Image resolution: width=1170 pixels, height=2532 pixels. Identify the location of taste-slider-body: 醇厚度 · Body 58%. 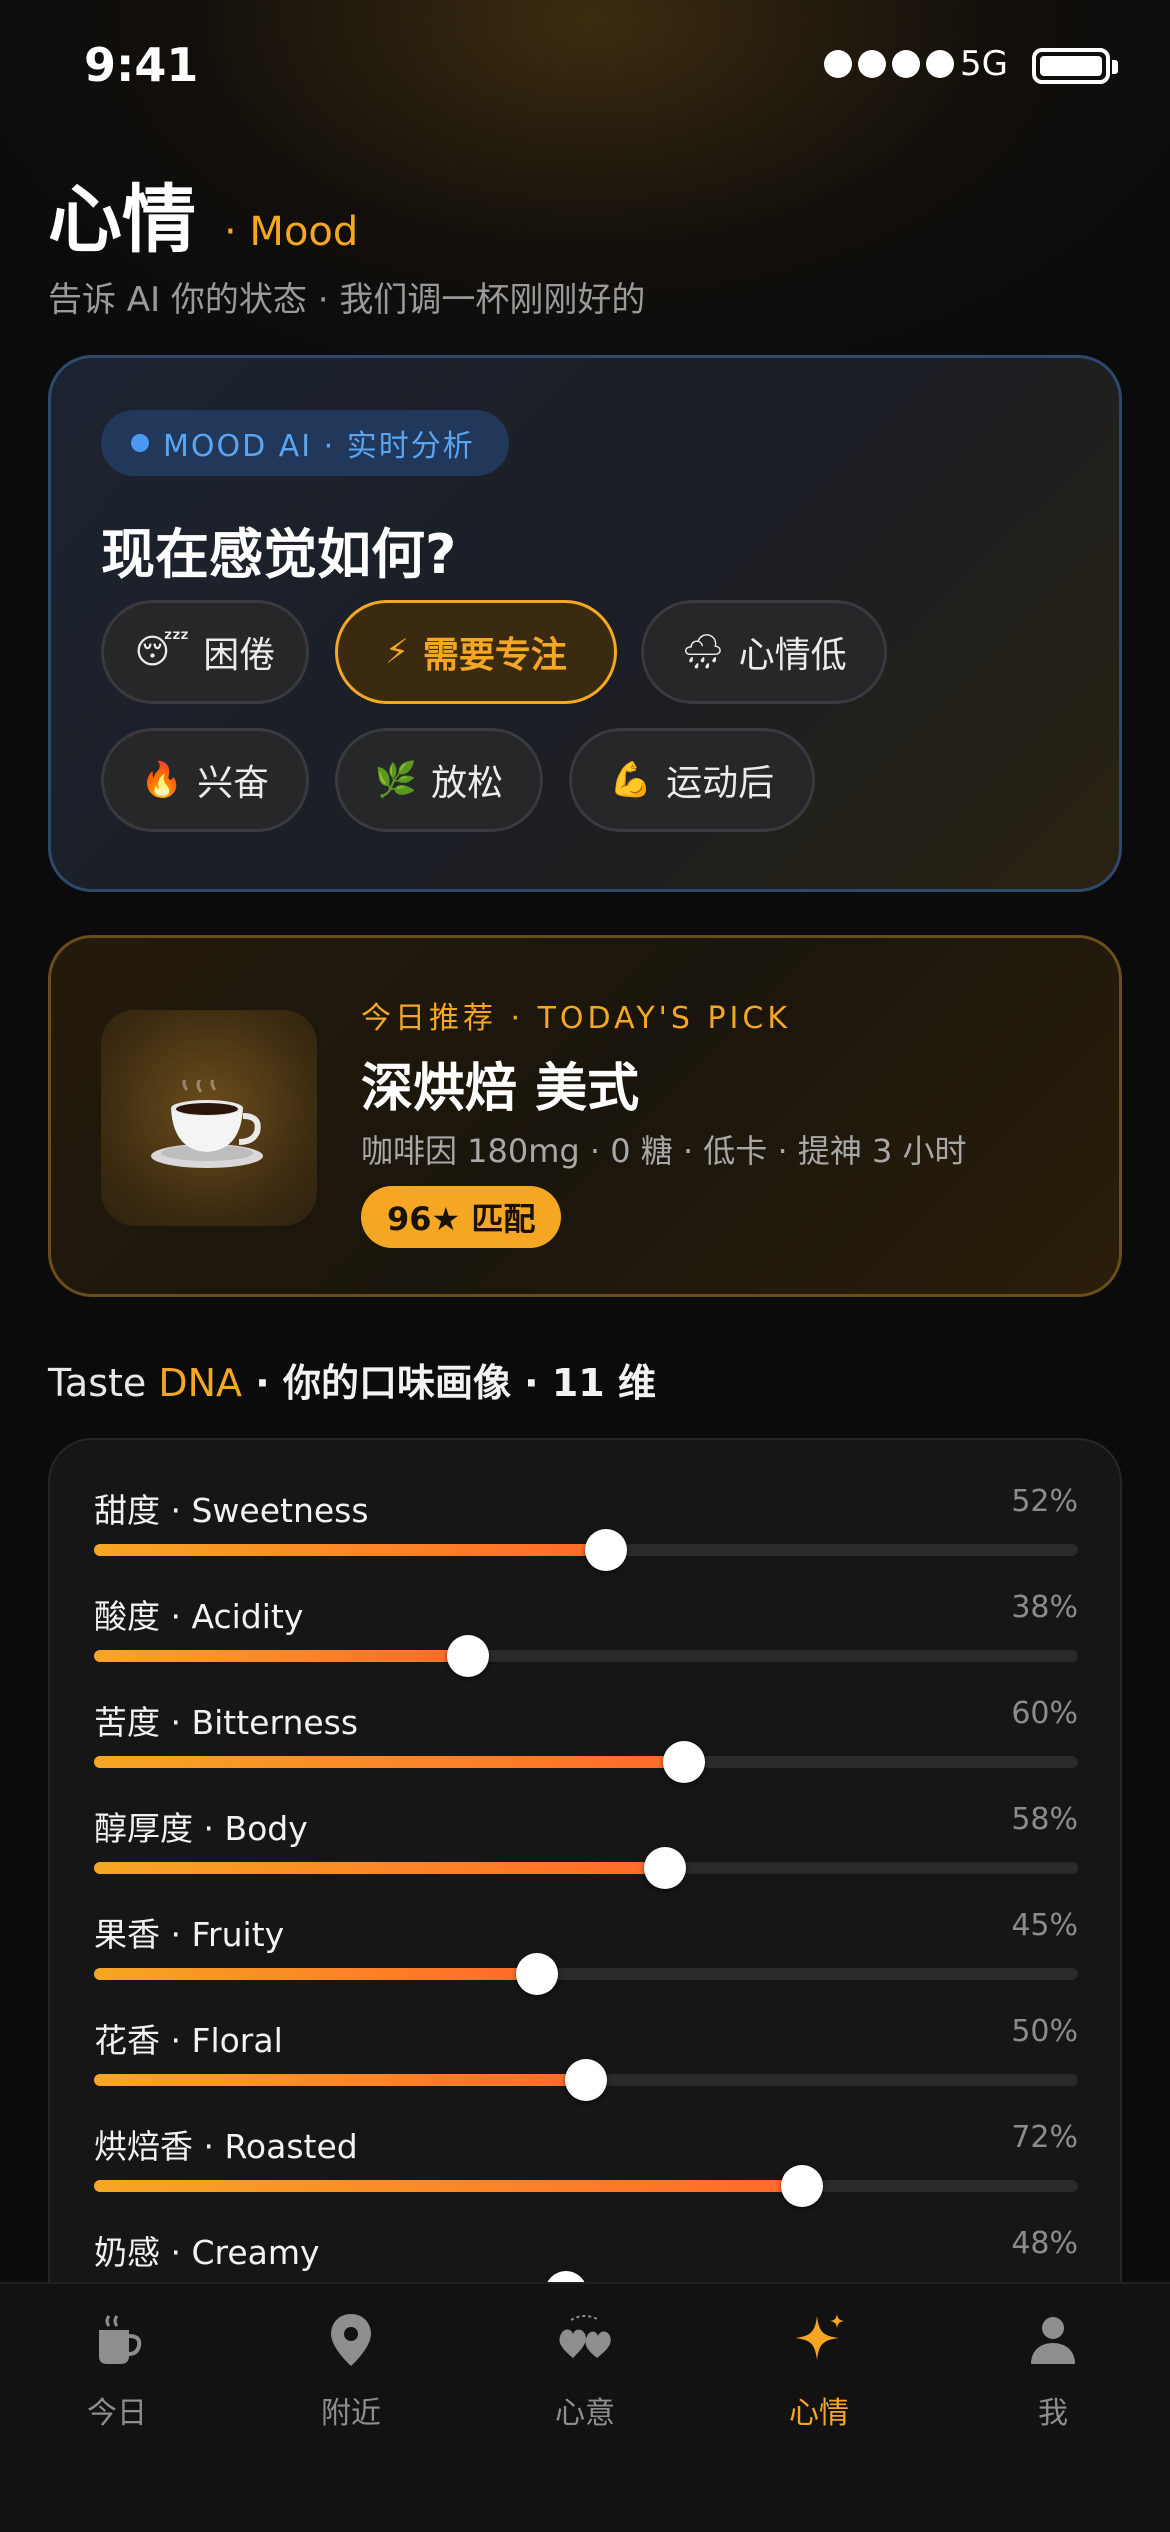
(586, 1847).